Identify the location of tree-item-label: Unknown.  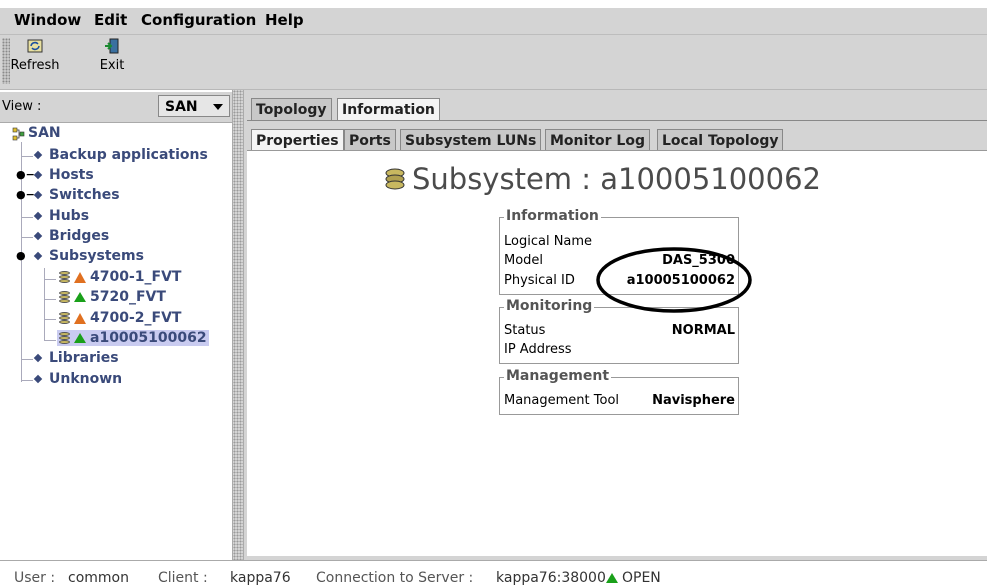
(86, 379).